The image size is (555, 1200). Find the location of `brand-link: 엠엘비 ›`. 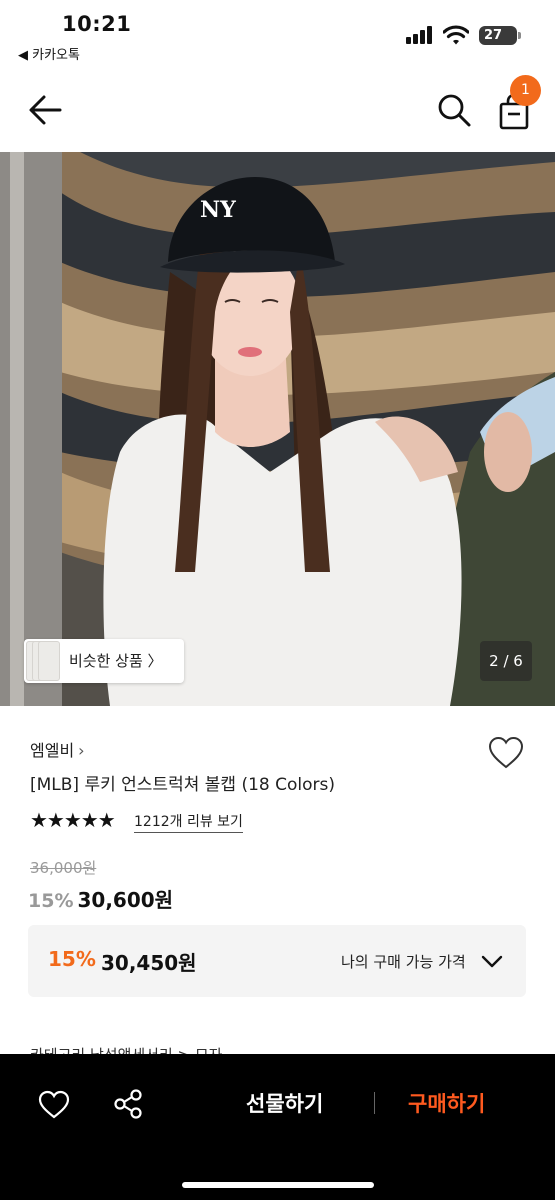

brand-link: 엠엘비 › is located at coordinates (57, 749).